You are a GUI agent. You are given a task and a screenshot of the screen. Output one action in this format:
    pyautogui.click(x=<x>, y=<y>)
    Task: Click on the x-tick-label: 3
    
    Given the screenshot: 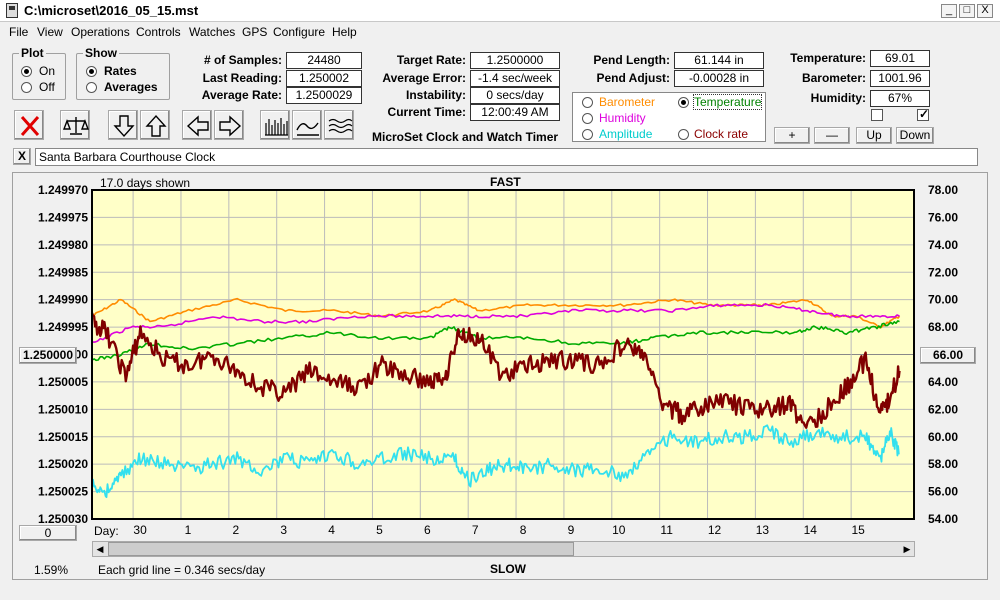 What is the action you would take?
    pyautogui.click(x=283, y=530)
    